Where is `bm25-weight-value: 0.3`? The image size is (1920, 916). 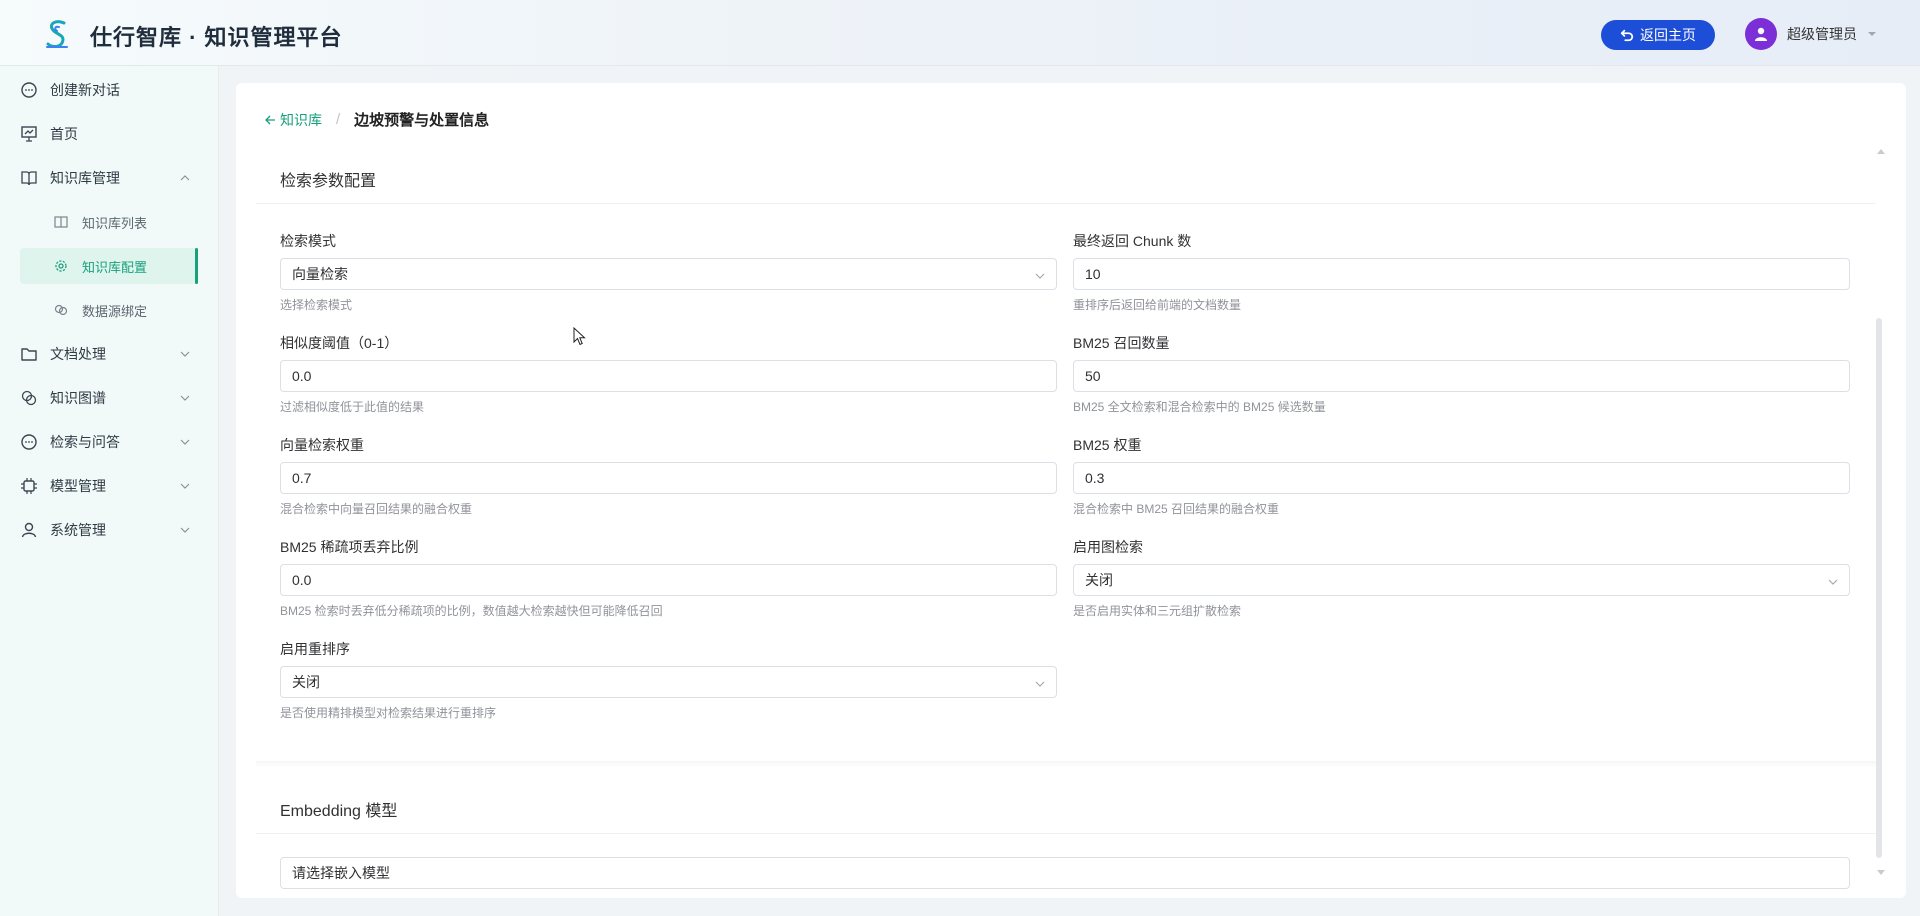 bm25-weight-value: 0.3 is located at coordinates (1095, 478).